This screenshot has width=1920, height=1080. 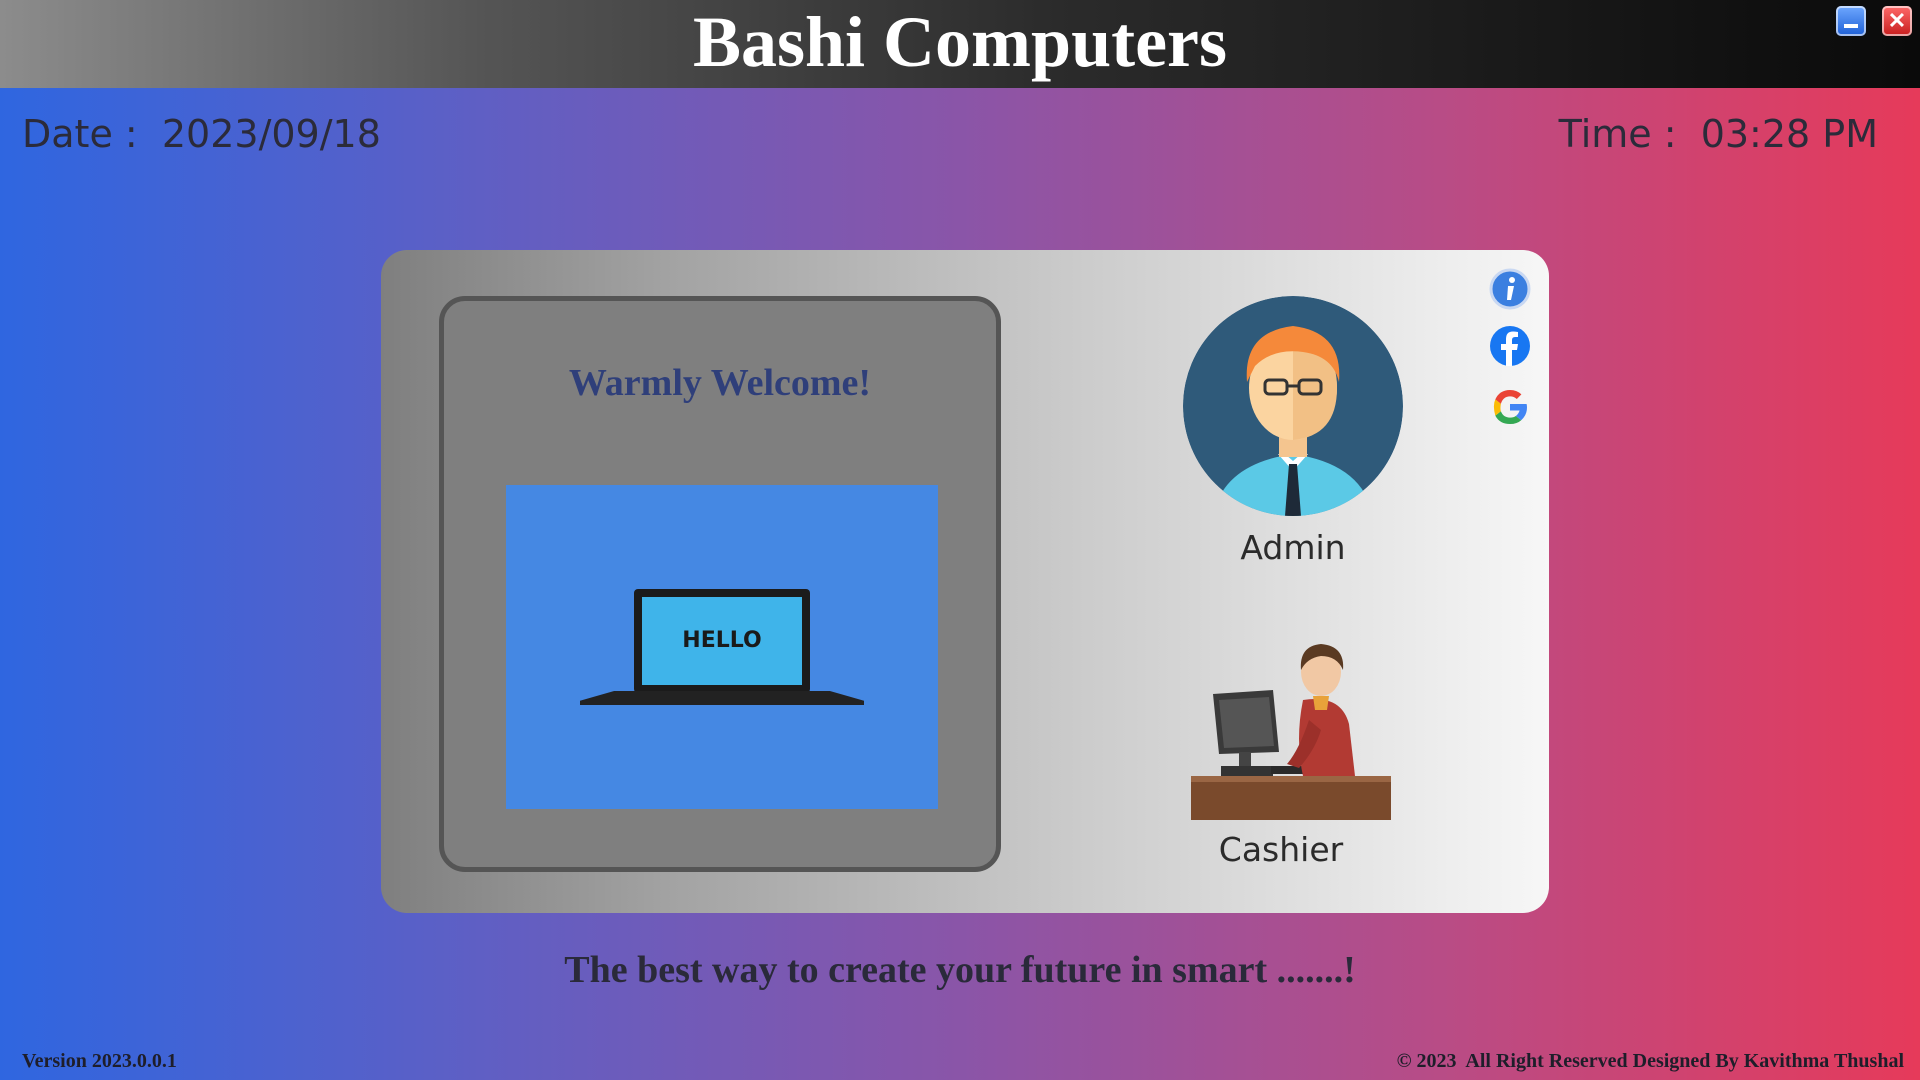 I want to click on google-icon, so click(x=1510, y=407).